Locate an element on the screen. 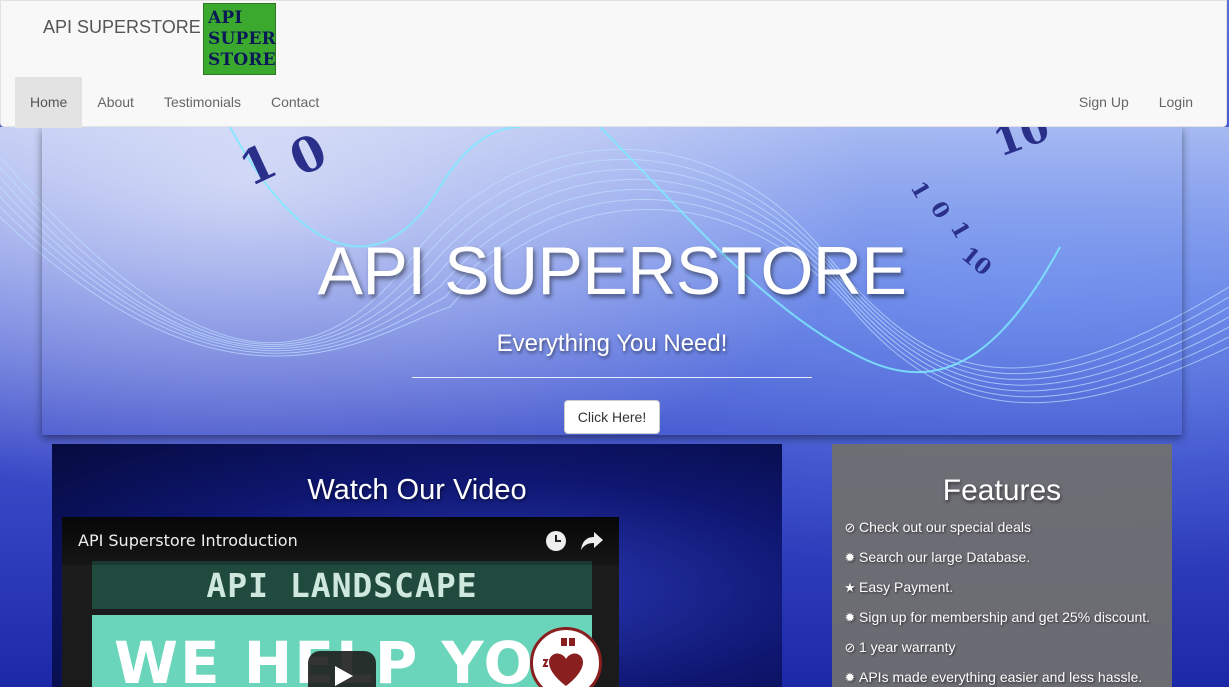 The width and height of the screenshot is (1229, 687). feature-item: ⊘ Check out our special deals is located at coordinates (1004, 531).